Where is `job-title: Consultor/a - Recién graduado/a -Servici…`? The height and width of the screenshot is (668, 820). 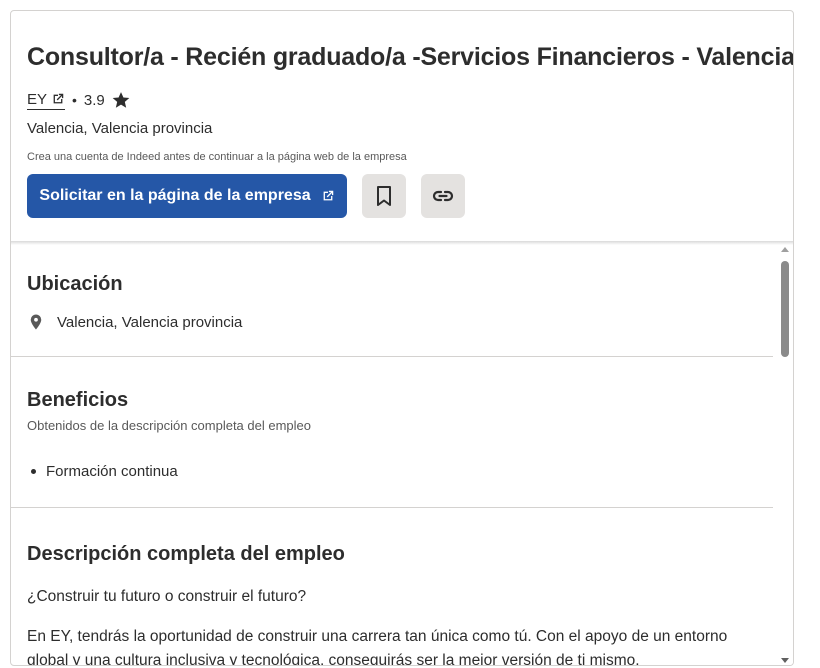 job-title: Consultor/a - Recién graduado/a -Servici… is located at coordinates (410, 57).